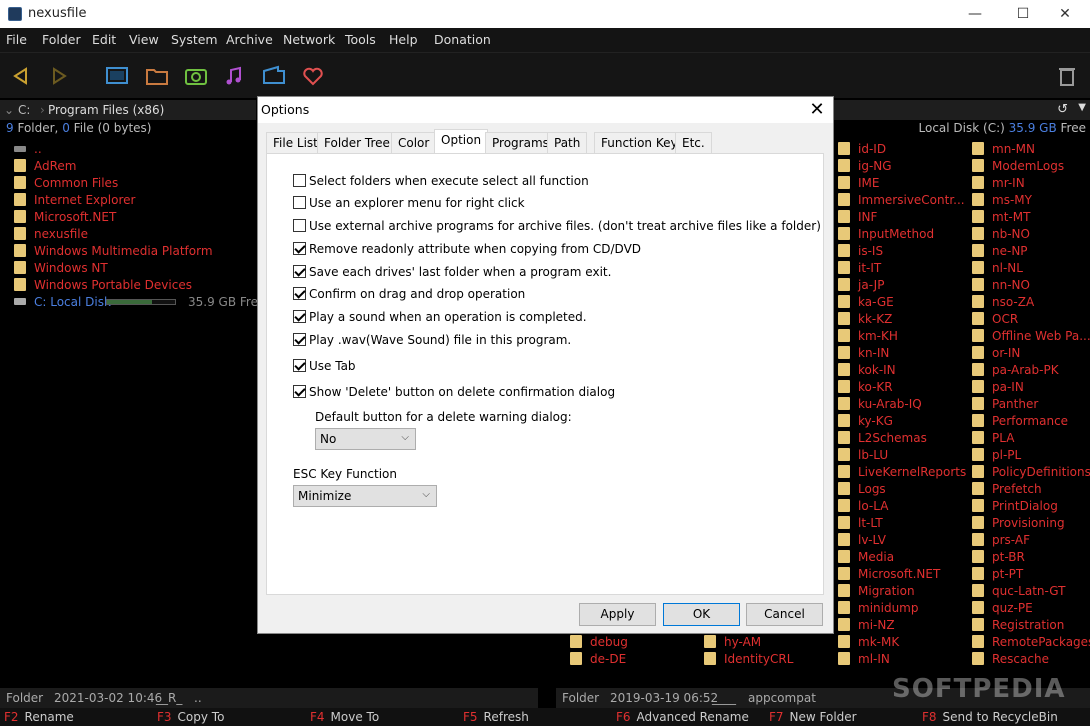  I want to click on list-item: km-KH, so click(868, 337).